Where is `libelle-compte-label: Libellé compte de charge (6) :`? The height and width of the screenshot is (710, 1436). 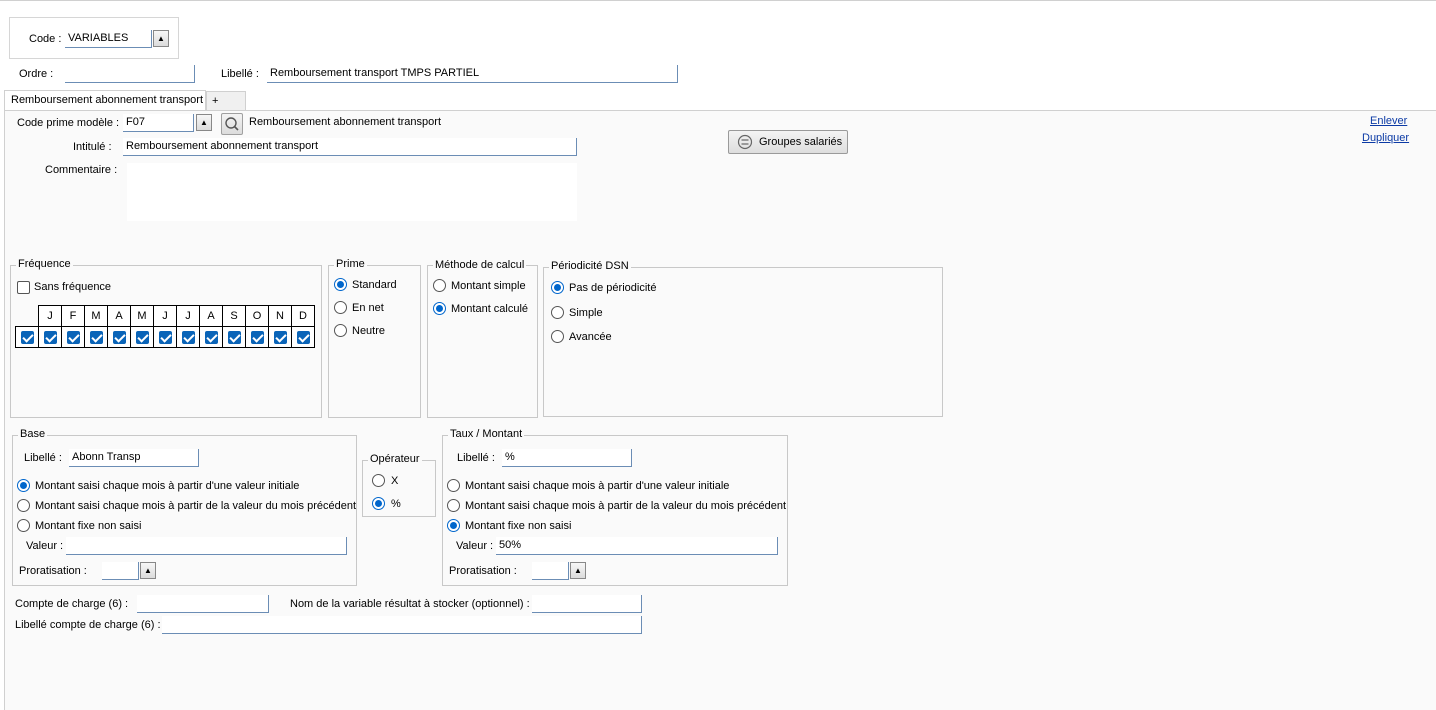
libelle-compte-label: Libellé compte de charge (6) : is located at coordinates (88, 625).